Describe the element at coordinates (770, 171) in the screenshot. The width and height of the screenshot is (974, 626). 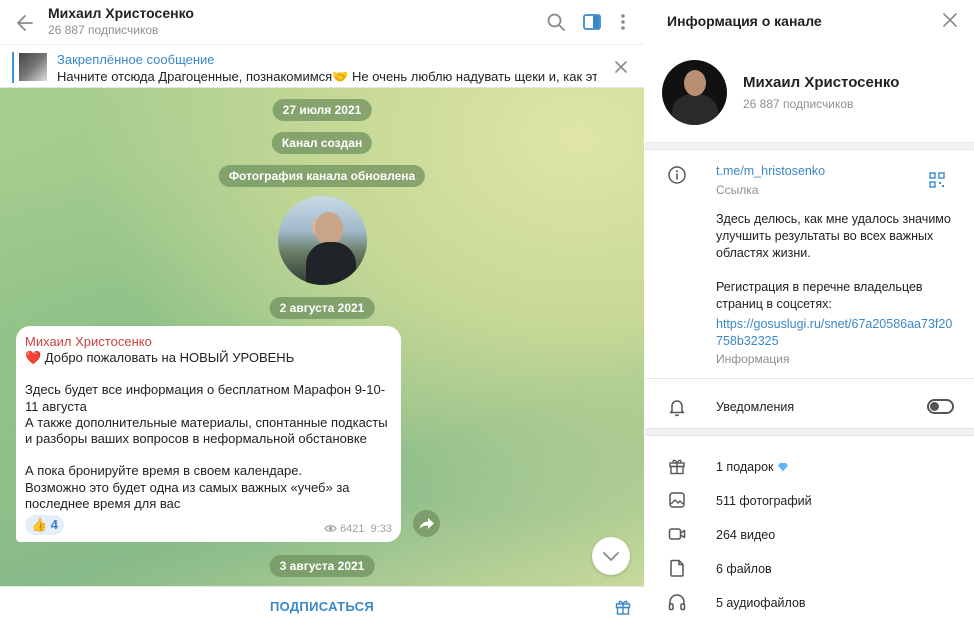
I see `channel-link: t.me/m_hristosenko` at that location.